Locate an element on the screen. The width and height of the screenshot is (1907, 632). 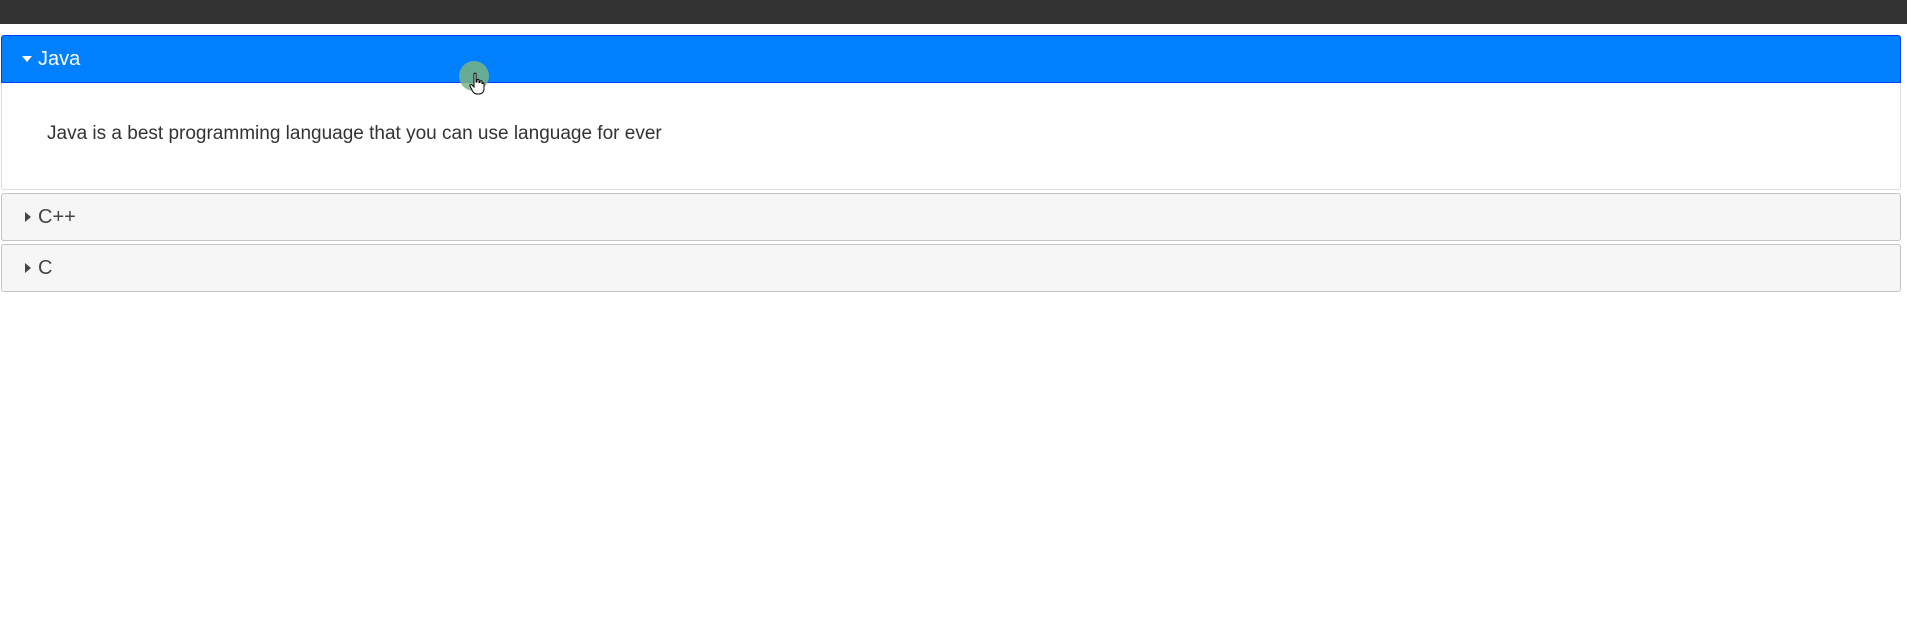
caret-down-icon is located at coordinates (27, 59).